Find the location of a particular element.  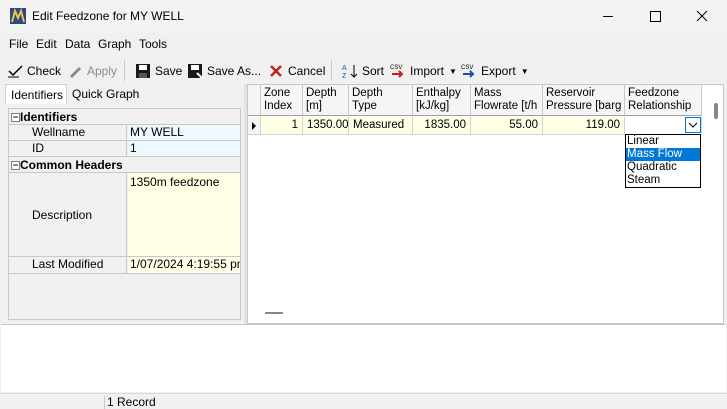

cancel-button: Cancel is located at coordinates (296, 71).